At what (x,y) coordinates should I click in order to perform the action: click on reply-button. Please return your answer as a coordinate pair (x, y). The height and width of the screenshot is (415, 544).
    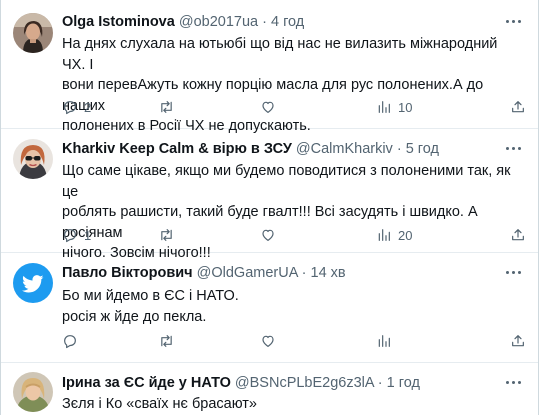
    Looking at the image, I should click on (70, 341).